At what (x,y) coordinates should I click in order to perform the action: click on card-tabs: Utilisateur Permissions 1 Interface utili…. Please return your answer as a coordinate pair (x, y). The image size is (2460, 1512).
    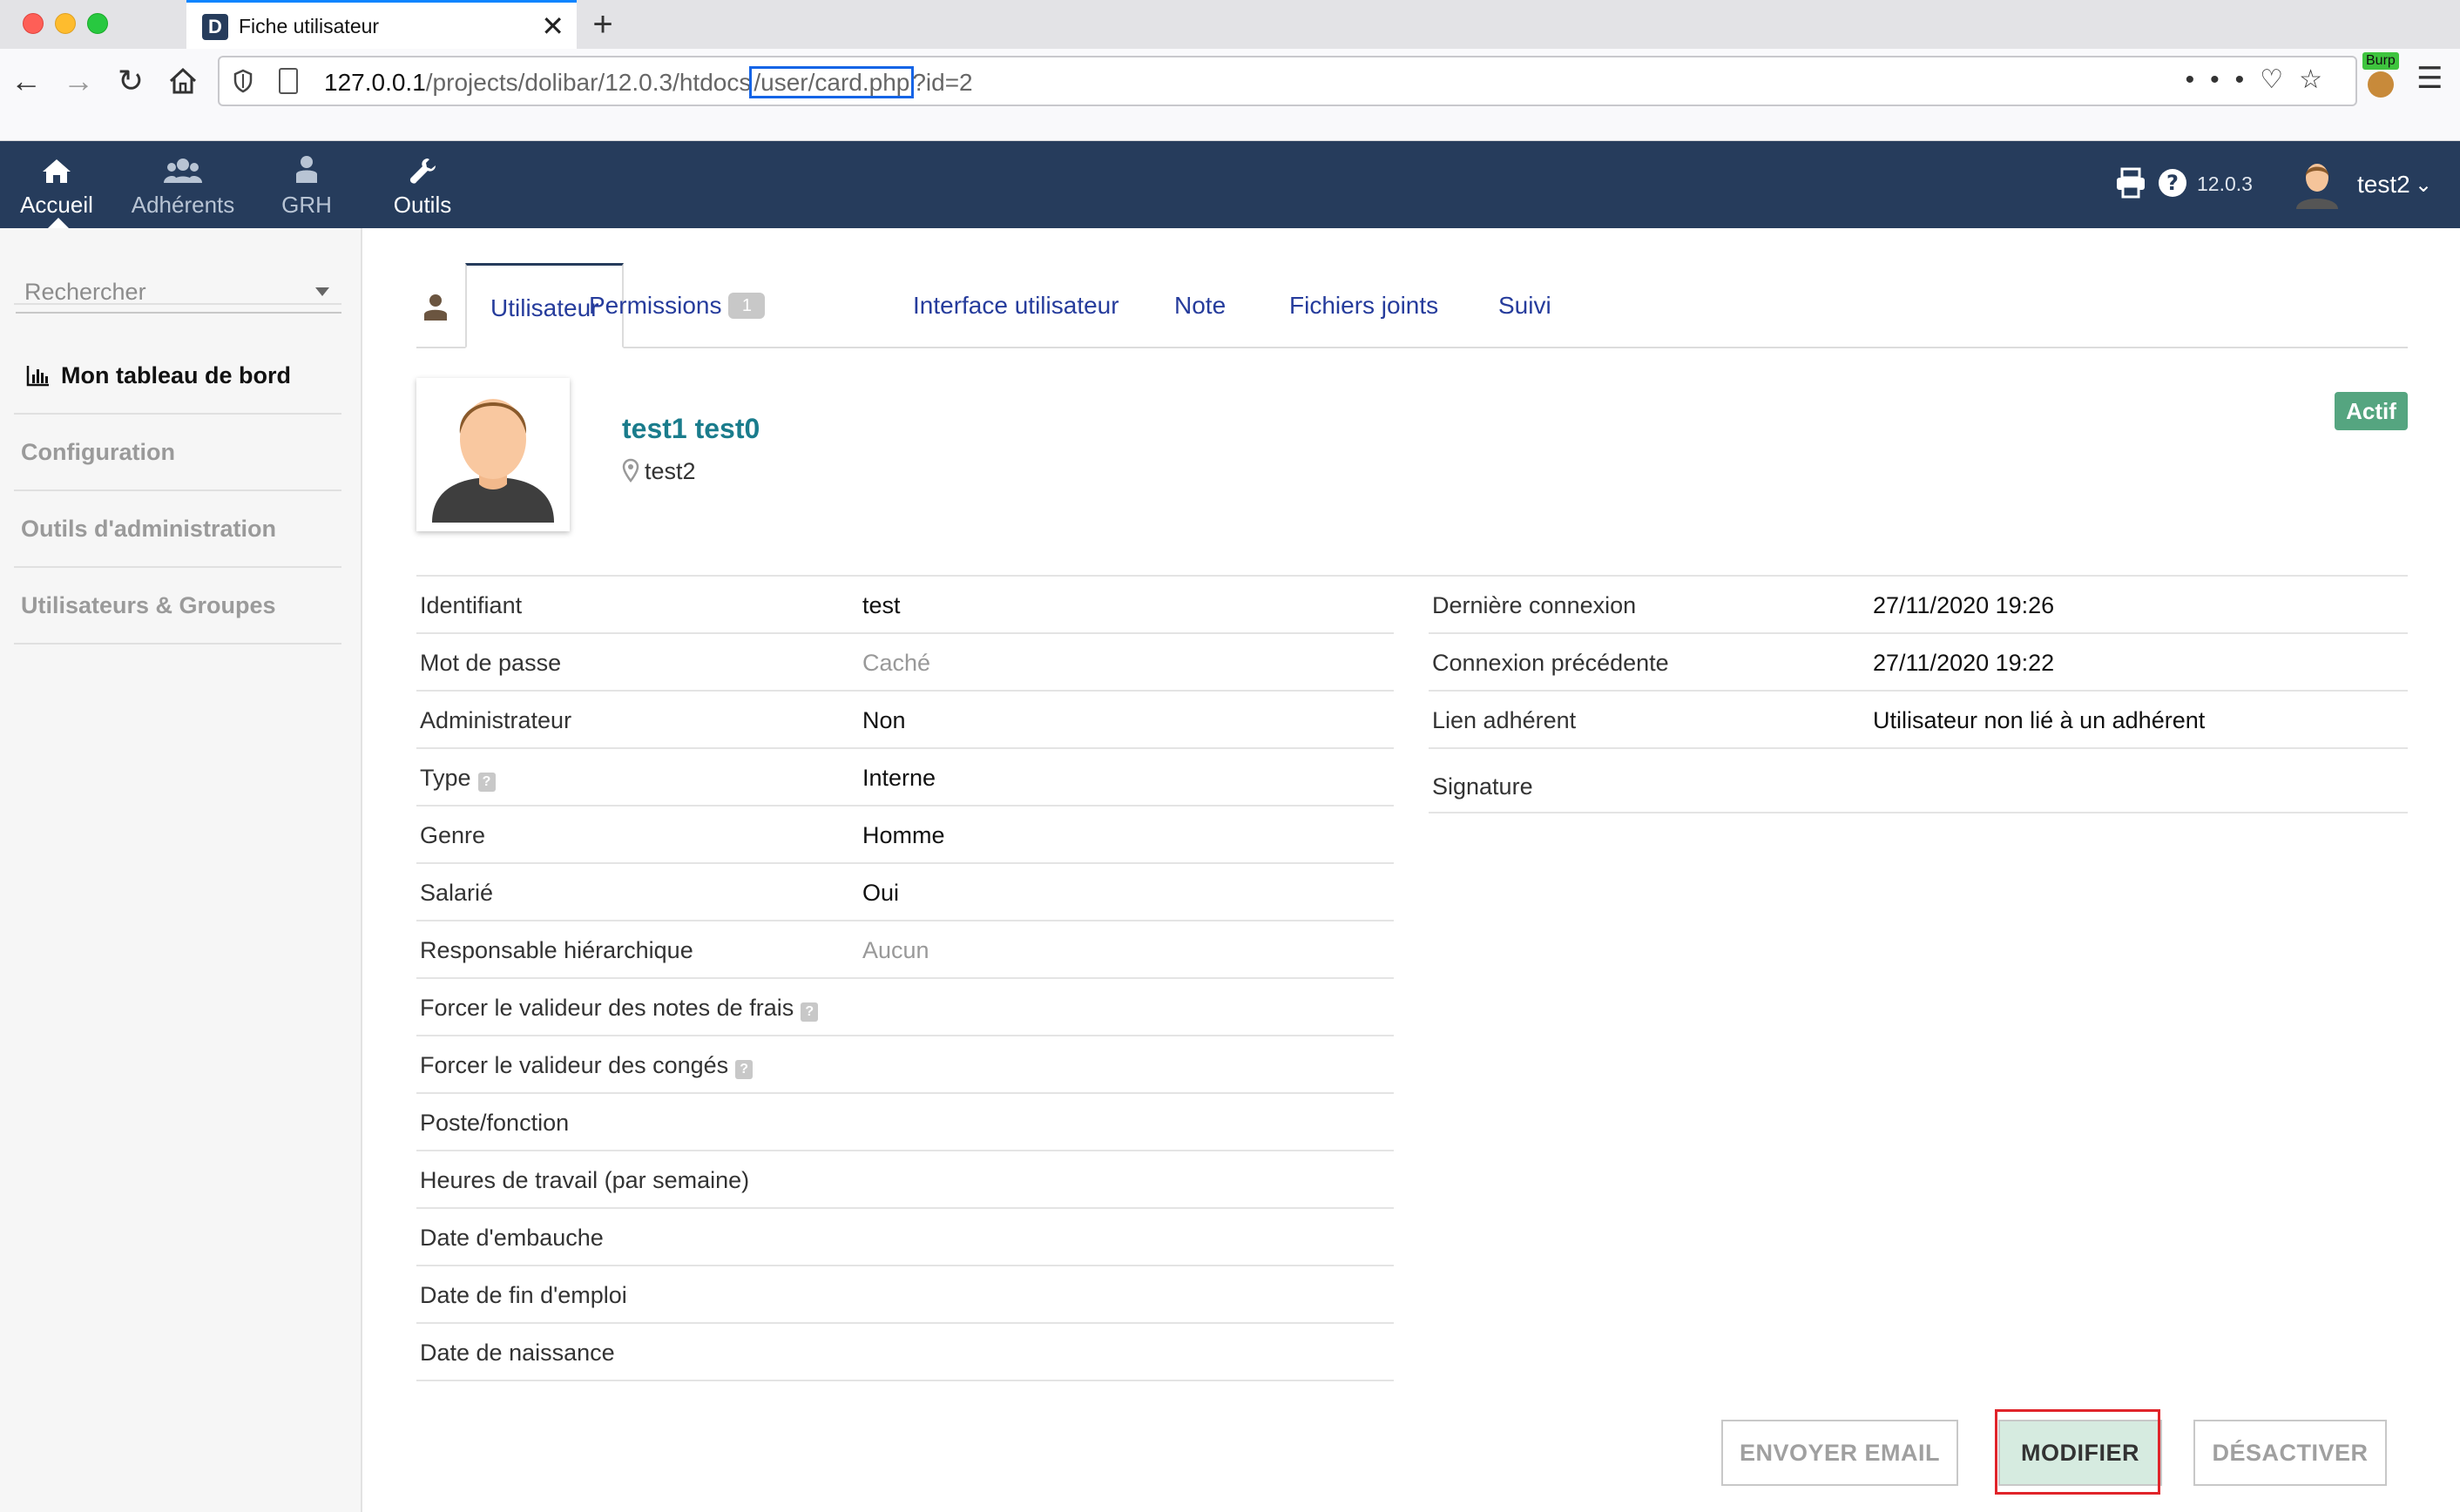
    Looking at the image, I should click on (1412, 305).